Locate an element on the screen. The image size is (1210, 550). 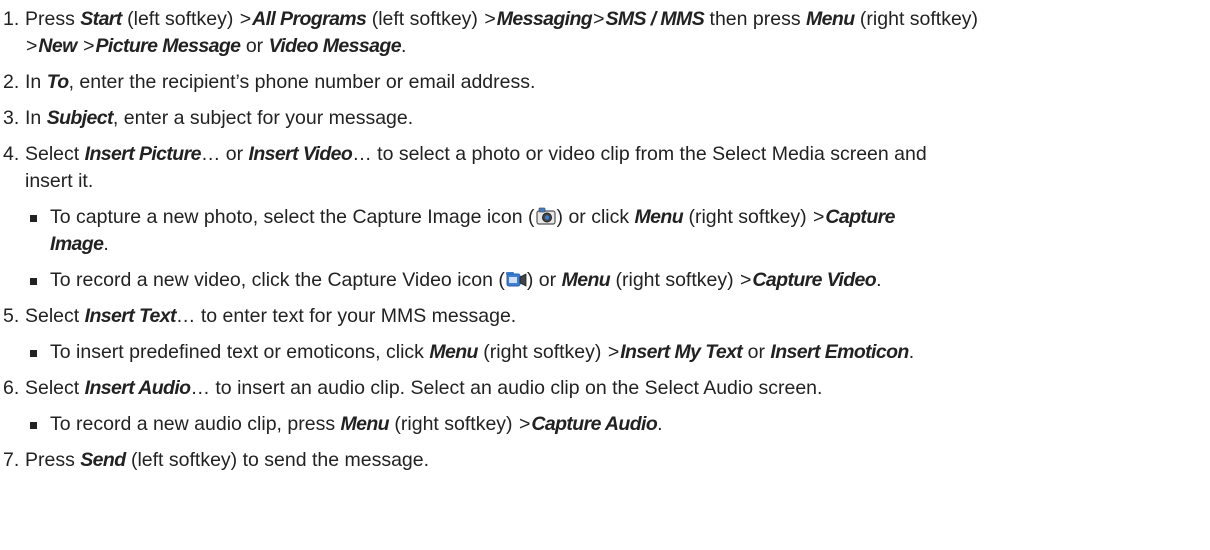
body-text is located at coordinates (79, 46).